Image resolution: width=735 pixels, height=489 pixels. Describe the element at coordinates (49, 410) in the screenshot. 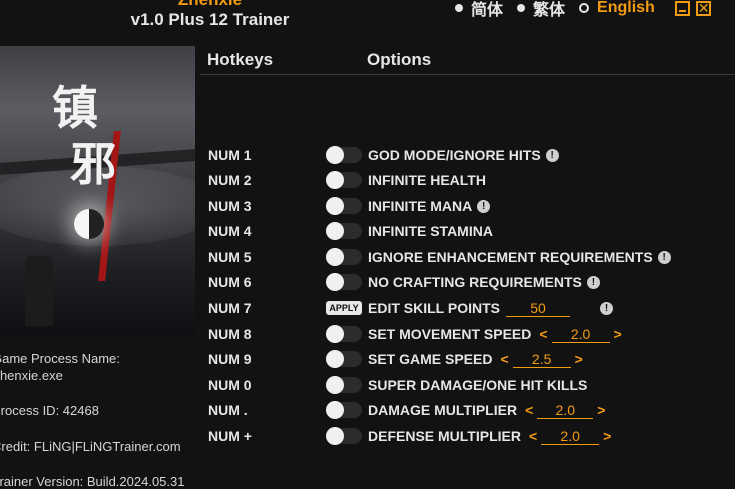

I see `process-id: Process ID: 42468` at that location.